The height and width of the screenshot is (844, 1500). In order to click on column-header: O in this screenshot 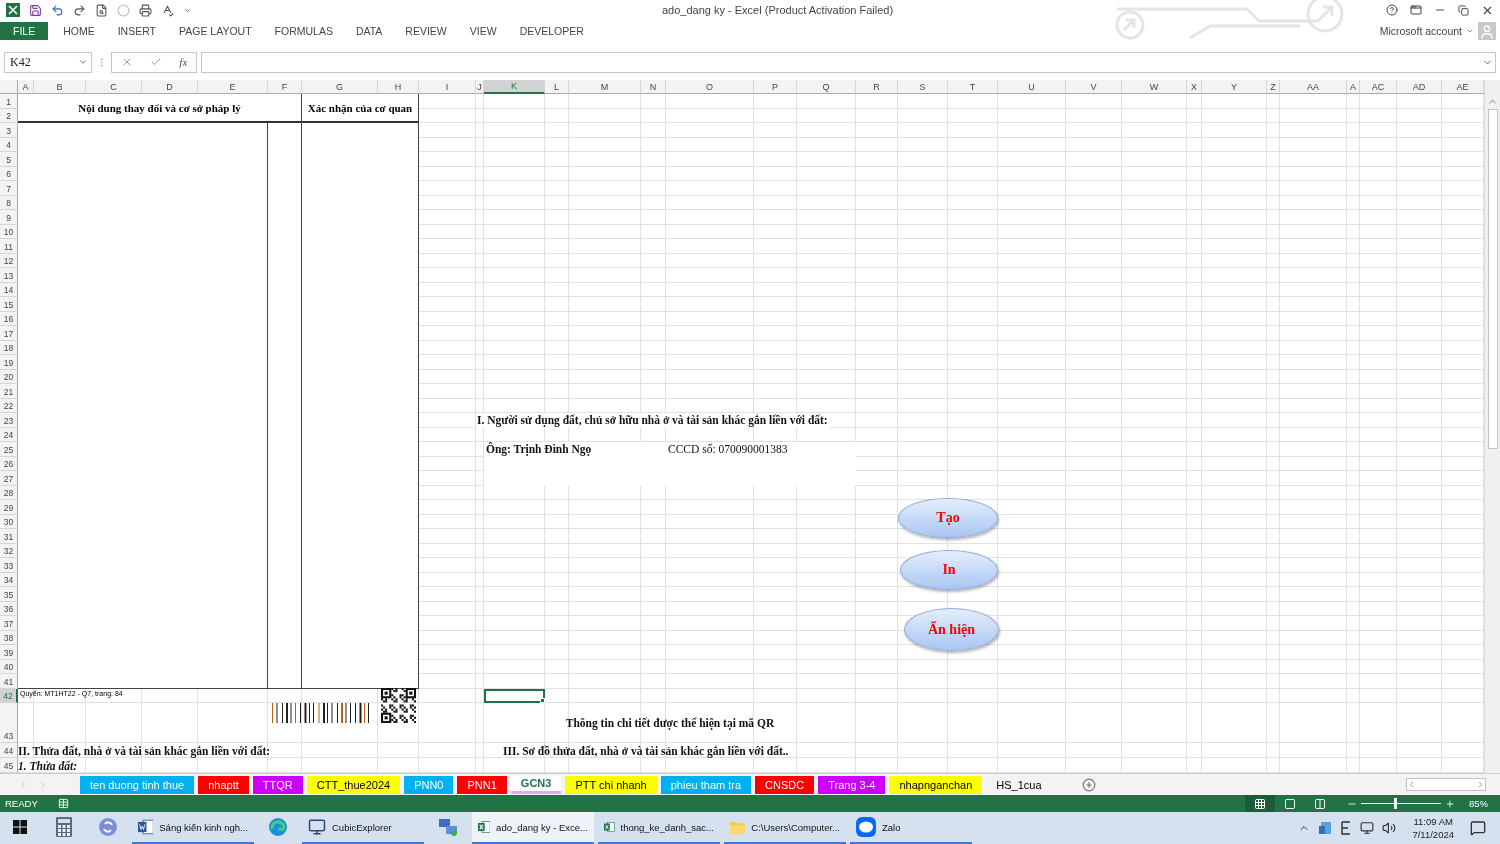, I will do `click(710, 87)`.